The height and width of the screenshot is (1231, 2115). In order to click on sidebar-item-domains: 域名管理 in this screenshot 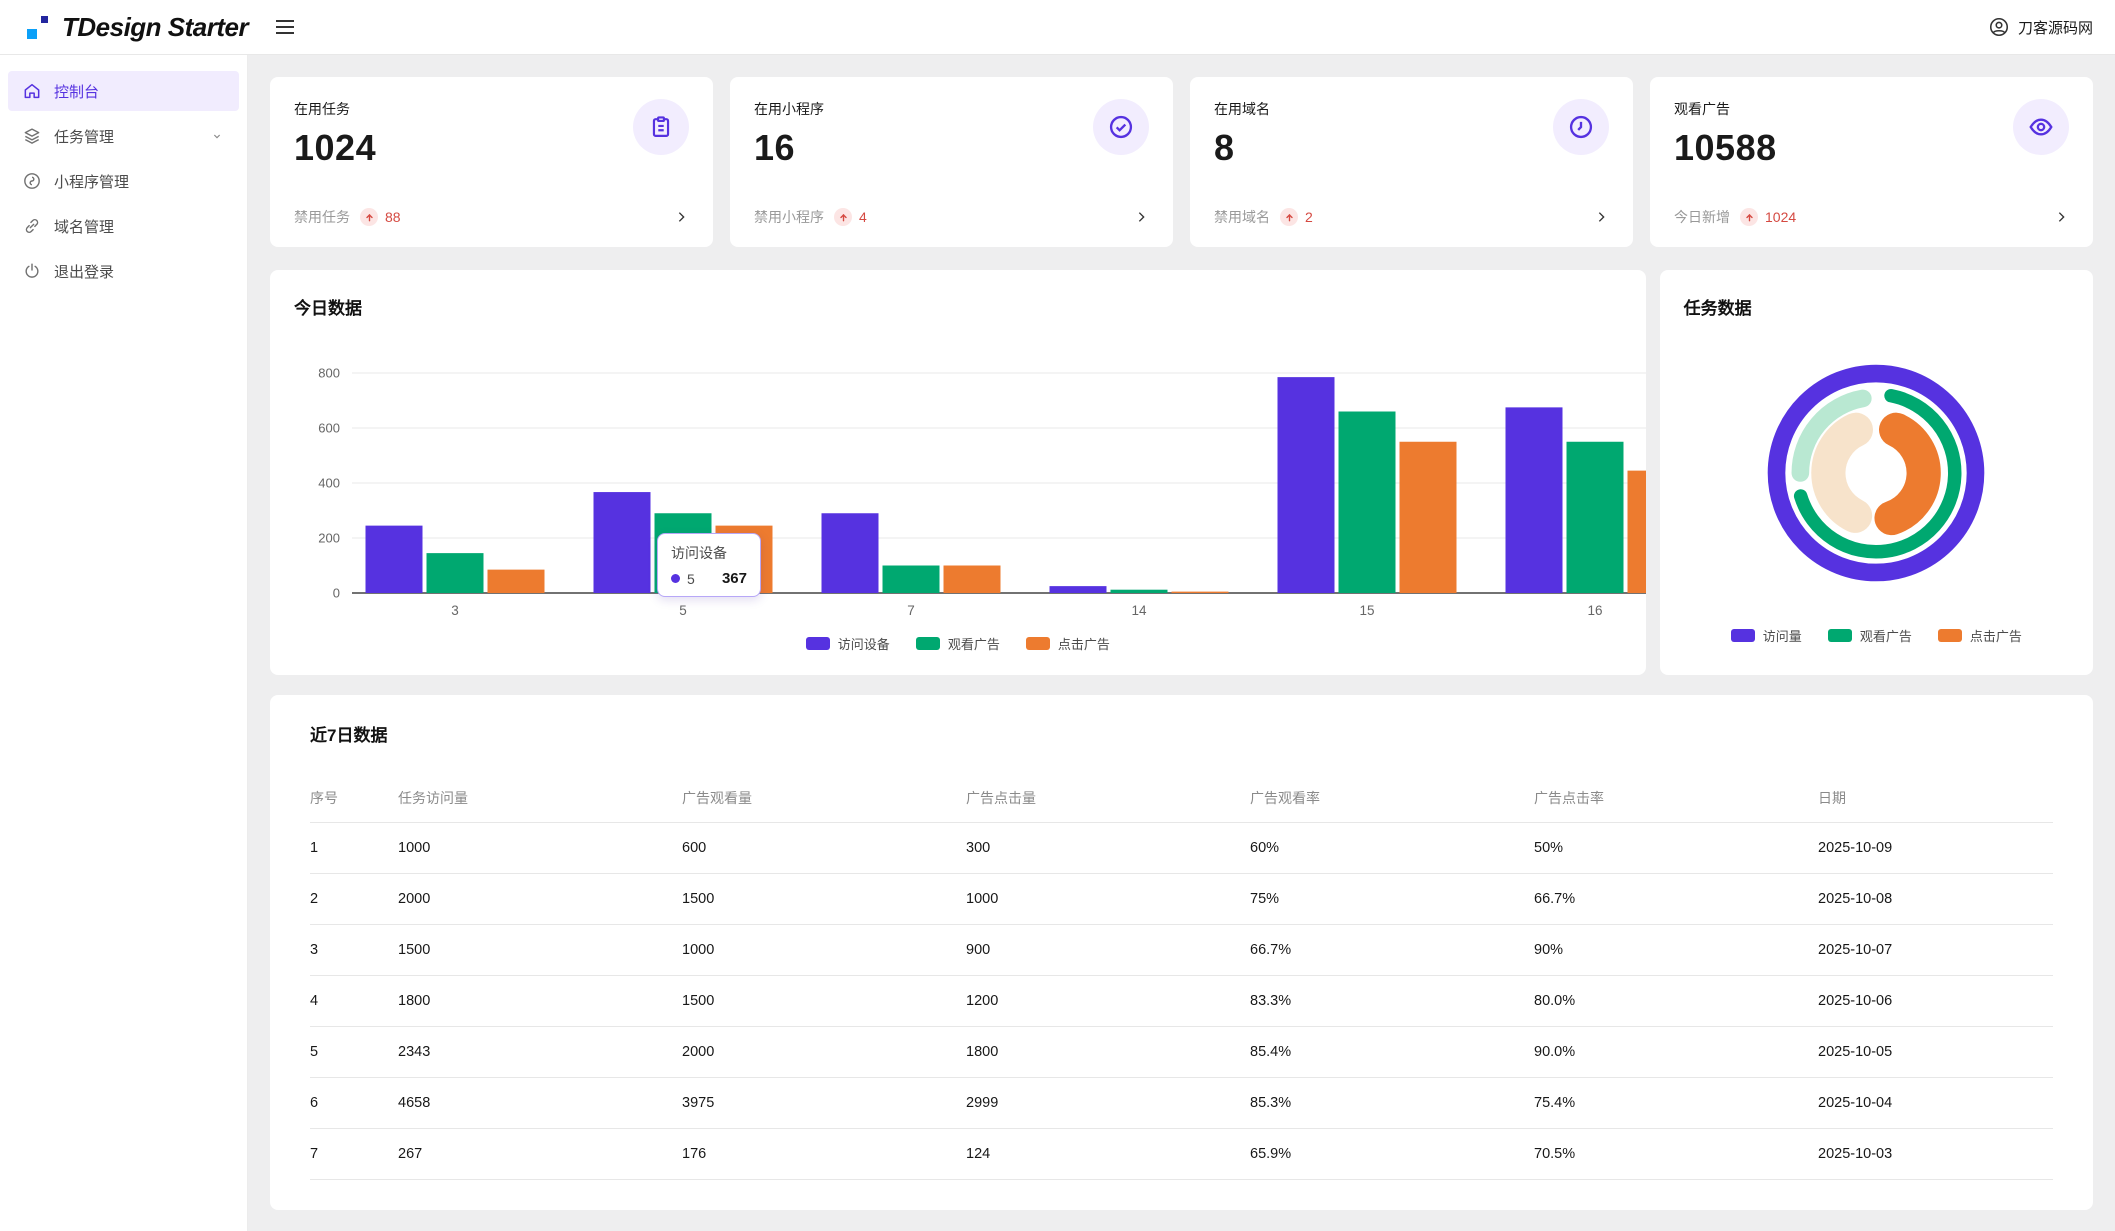, I will do `click(123, 226)`.